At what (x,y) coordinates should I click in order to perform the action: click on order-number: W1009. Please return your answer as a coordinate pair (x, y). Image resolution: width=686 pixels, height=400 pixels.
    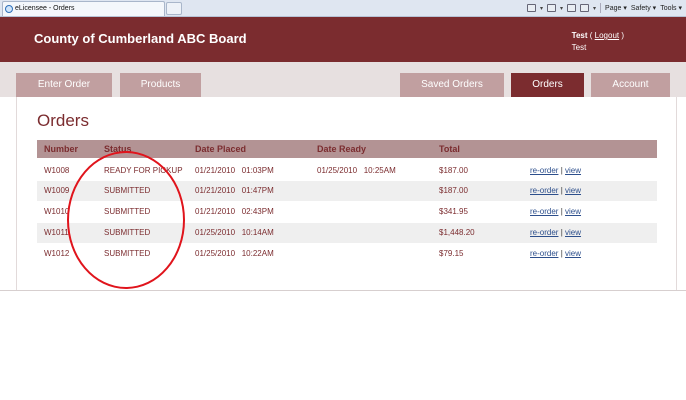
    Looking at the image, I should click on (57, 190).